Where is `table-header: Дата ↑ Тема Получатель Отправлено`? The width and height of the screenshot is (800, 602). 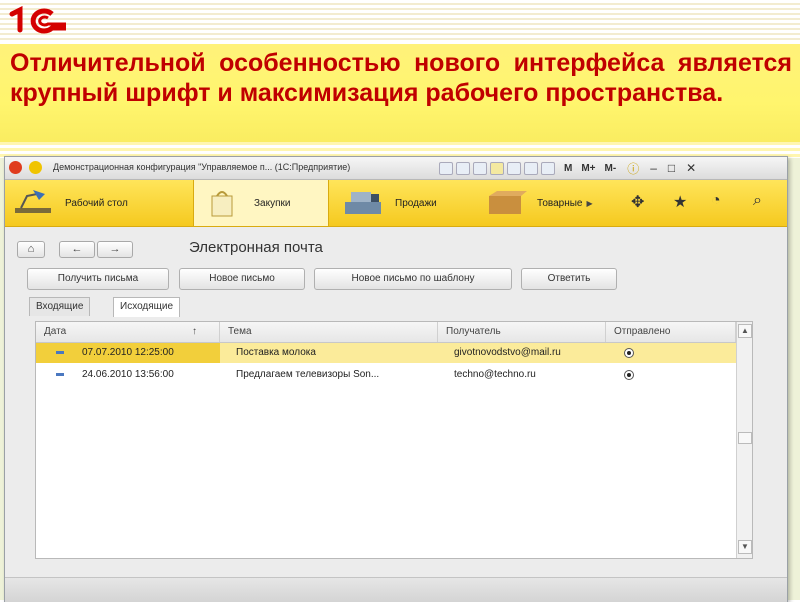
table-header: Дата ↑ Тема Получатель Отправлено is located at coordinates (386, 332).